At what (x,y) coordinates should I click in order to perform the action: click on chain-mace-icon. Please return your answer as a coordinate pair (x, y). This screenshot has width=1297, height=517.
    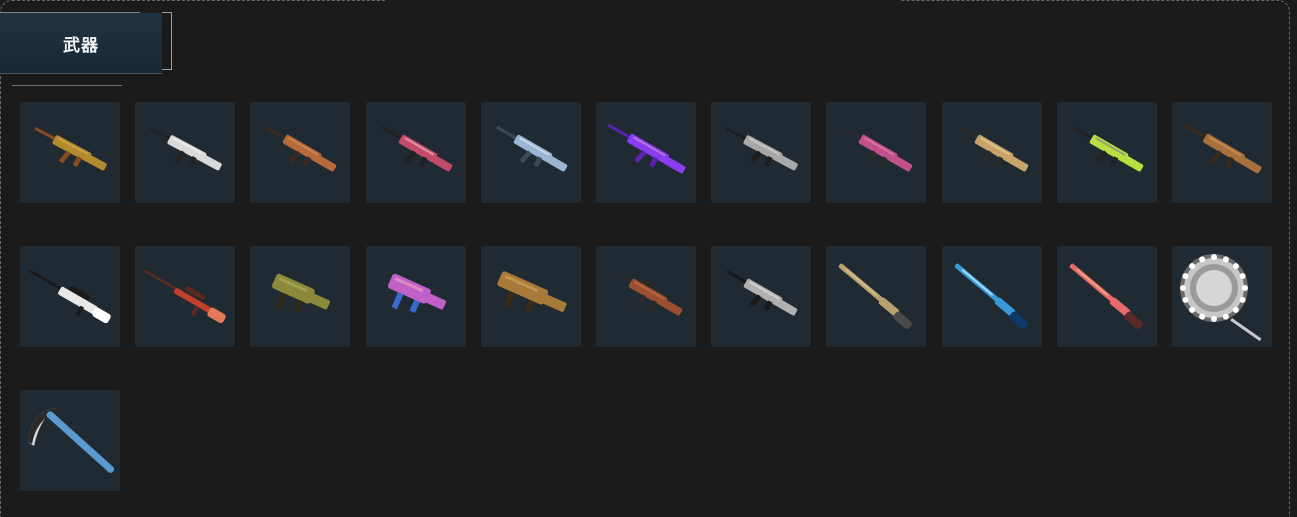
    Looking at the image, I should click on (1220, 298).